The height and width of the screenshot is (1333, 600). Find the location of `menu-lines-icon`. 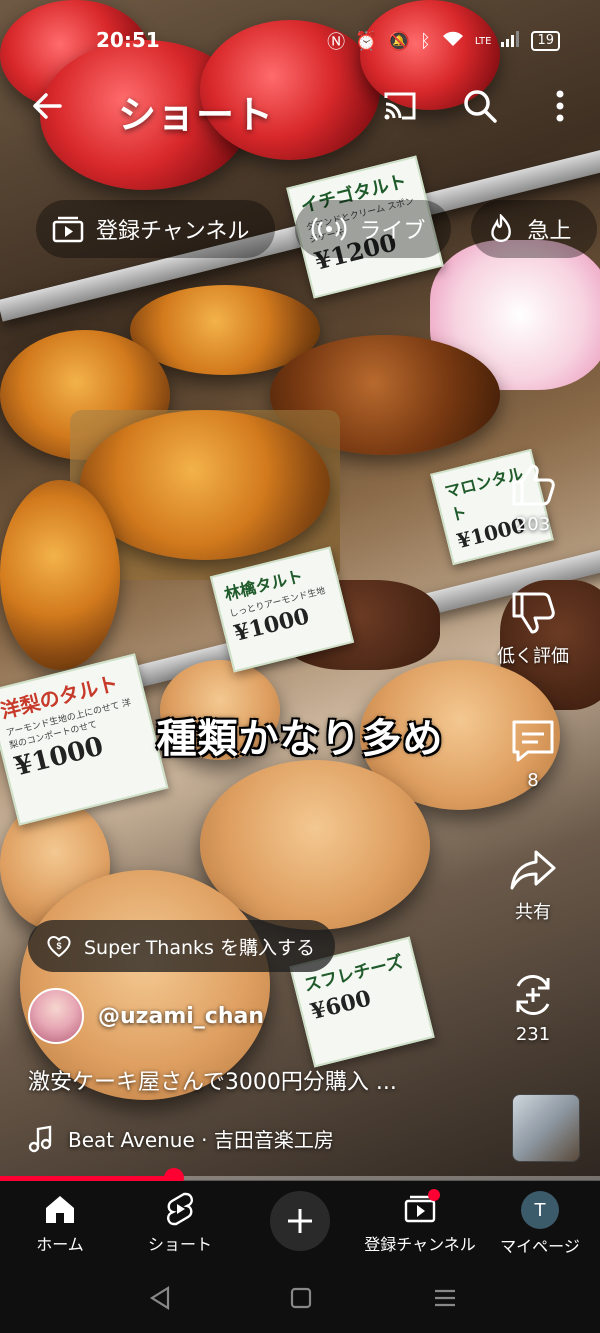

menu-lines-icon is located at coordinates (445, 1298).